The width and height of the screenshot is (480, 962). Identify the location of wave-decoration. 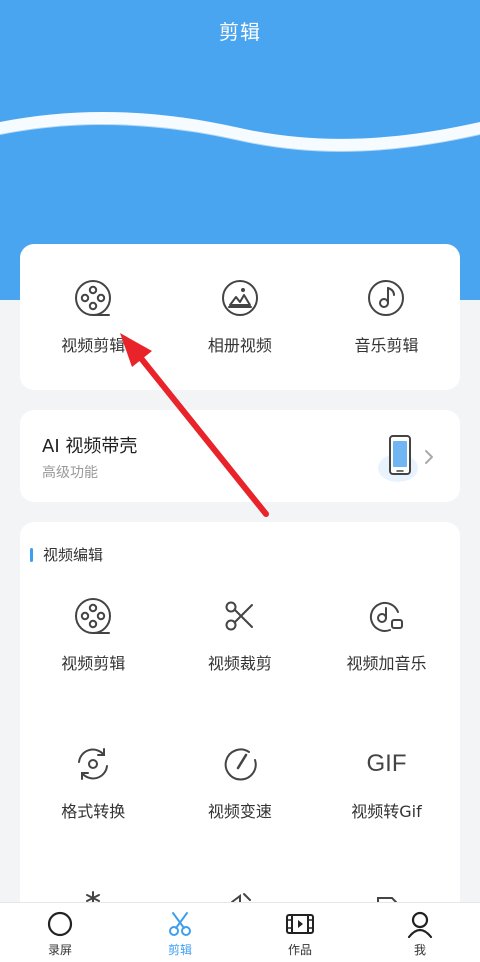
(240, 131).